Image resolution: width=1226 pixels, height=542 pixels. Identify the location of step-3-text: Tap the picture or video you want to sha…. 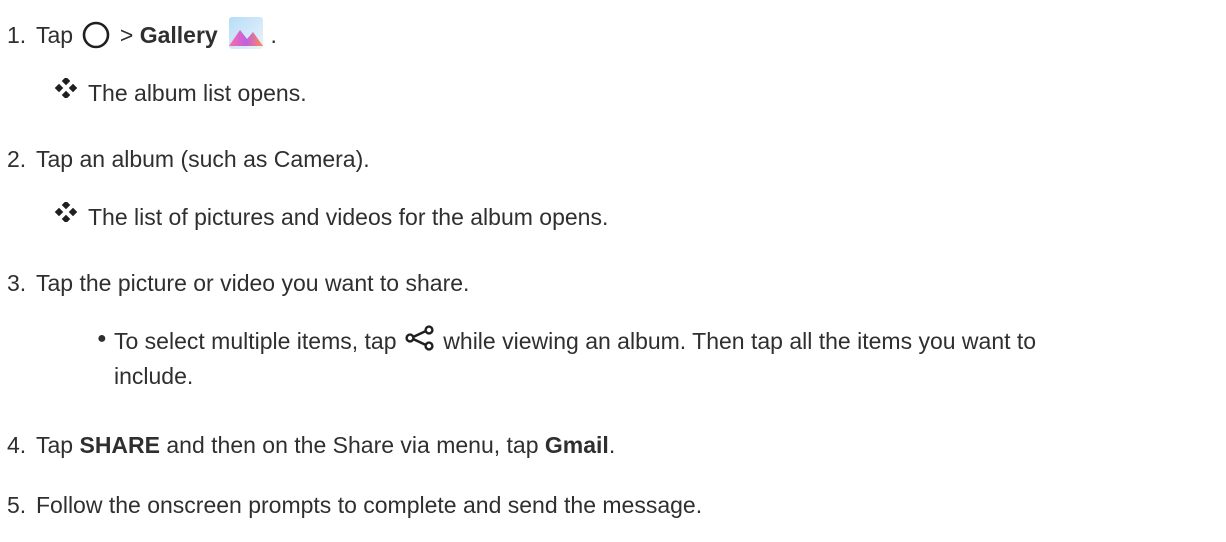
(253, 283).